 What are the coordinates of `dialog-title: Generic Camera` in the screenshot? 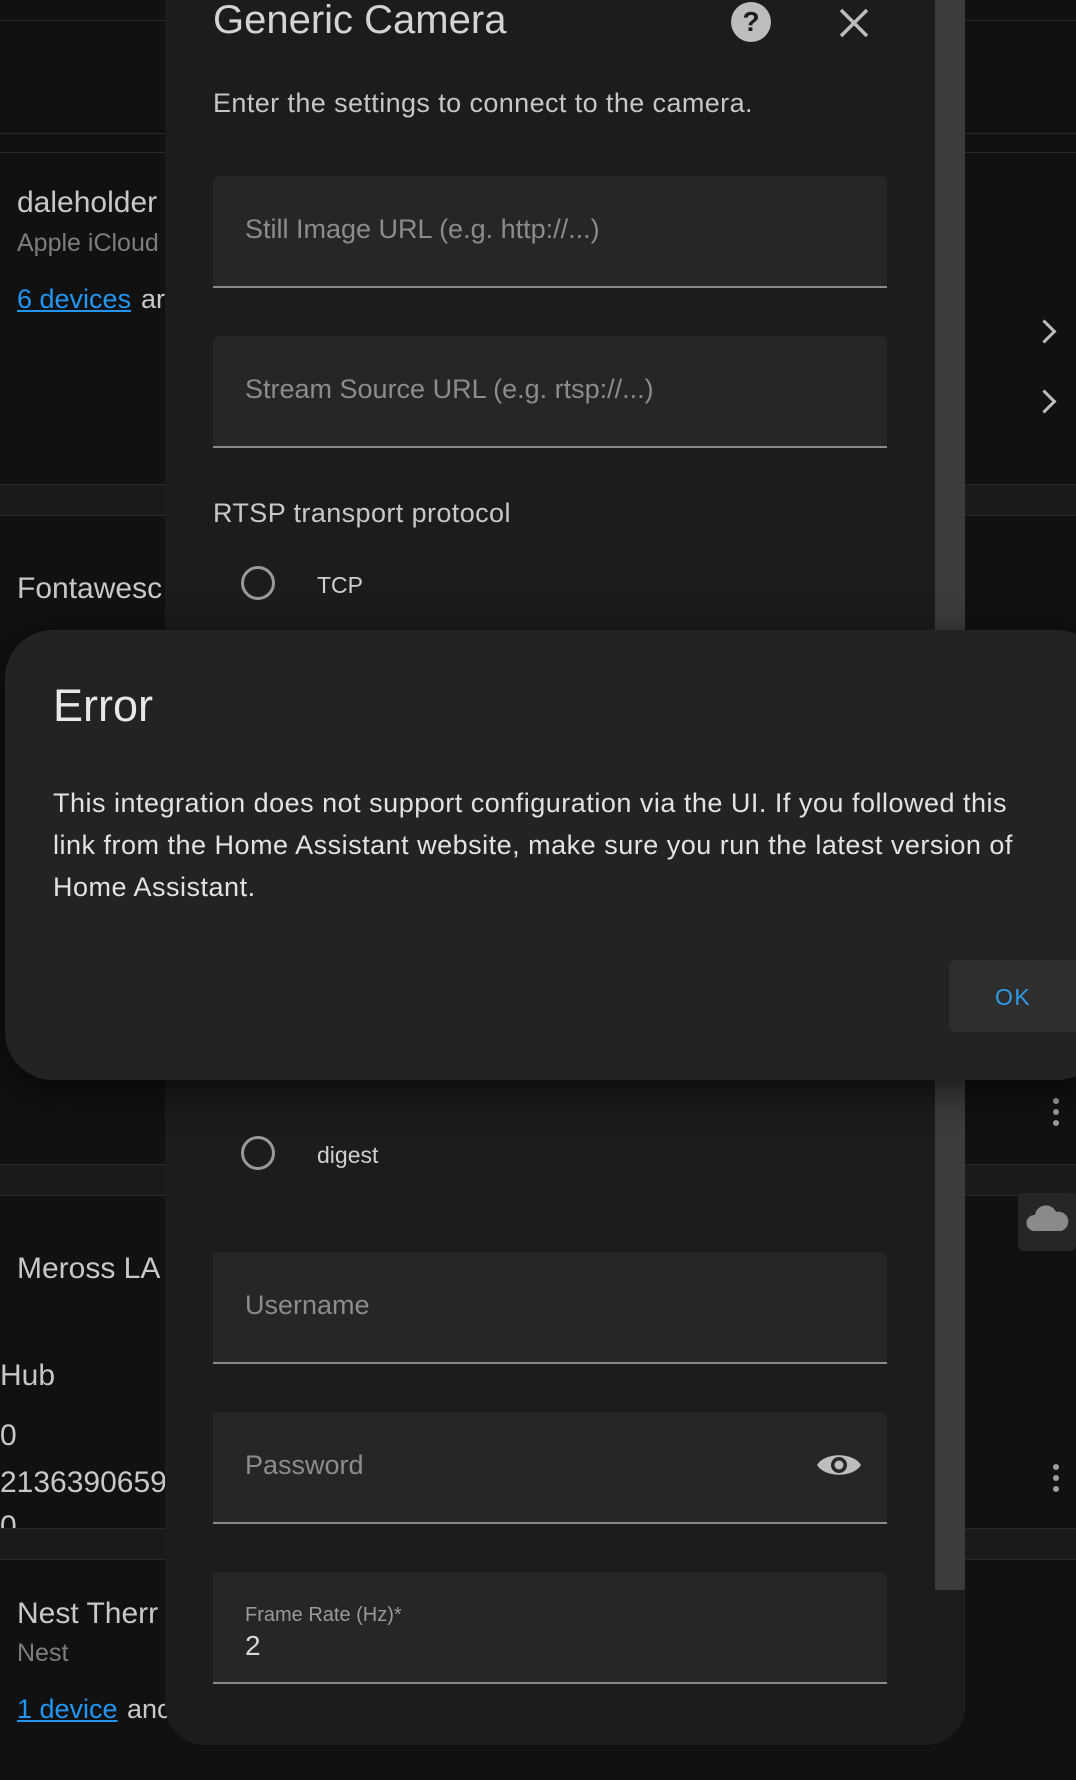 It's located at (360, 21).